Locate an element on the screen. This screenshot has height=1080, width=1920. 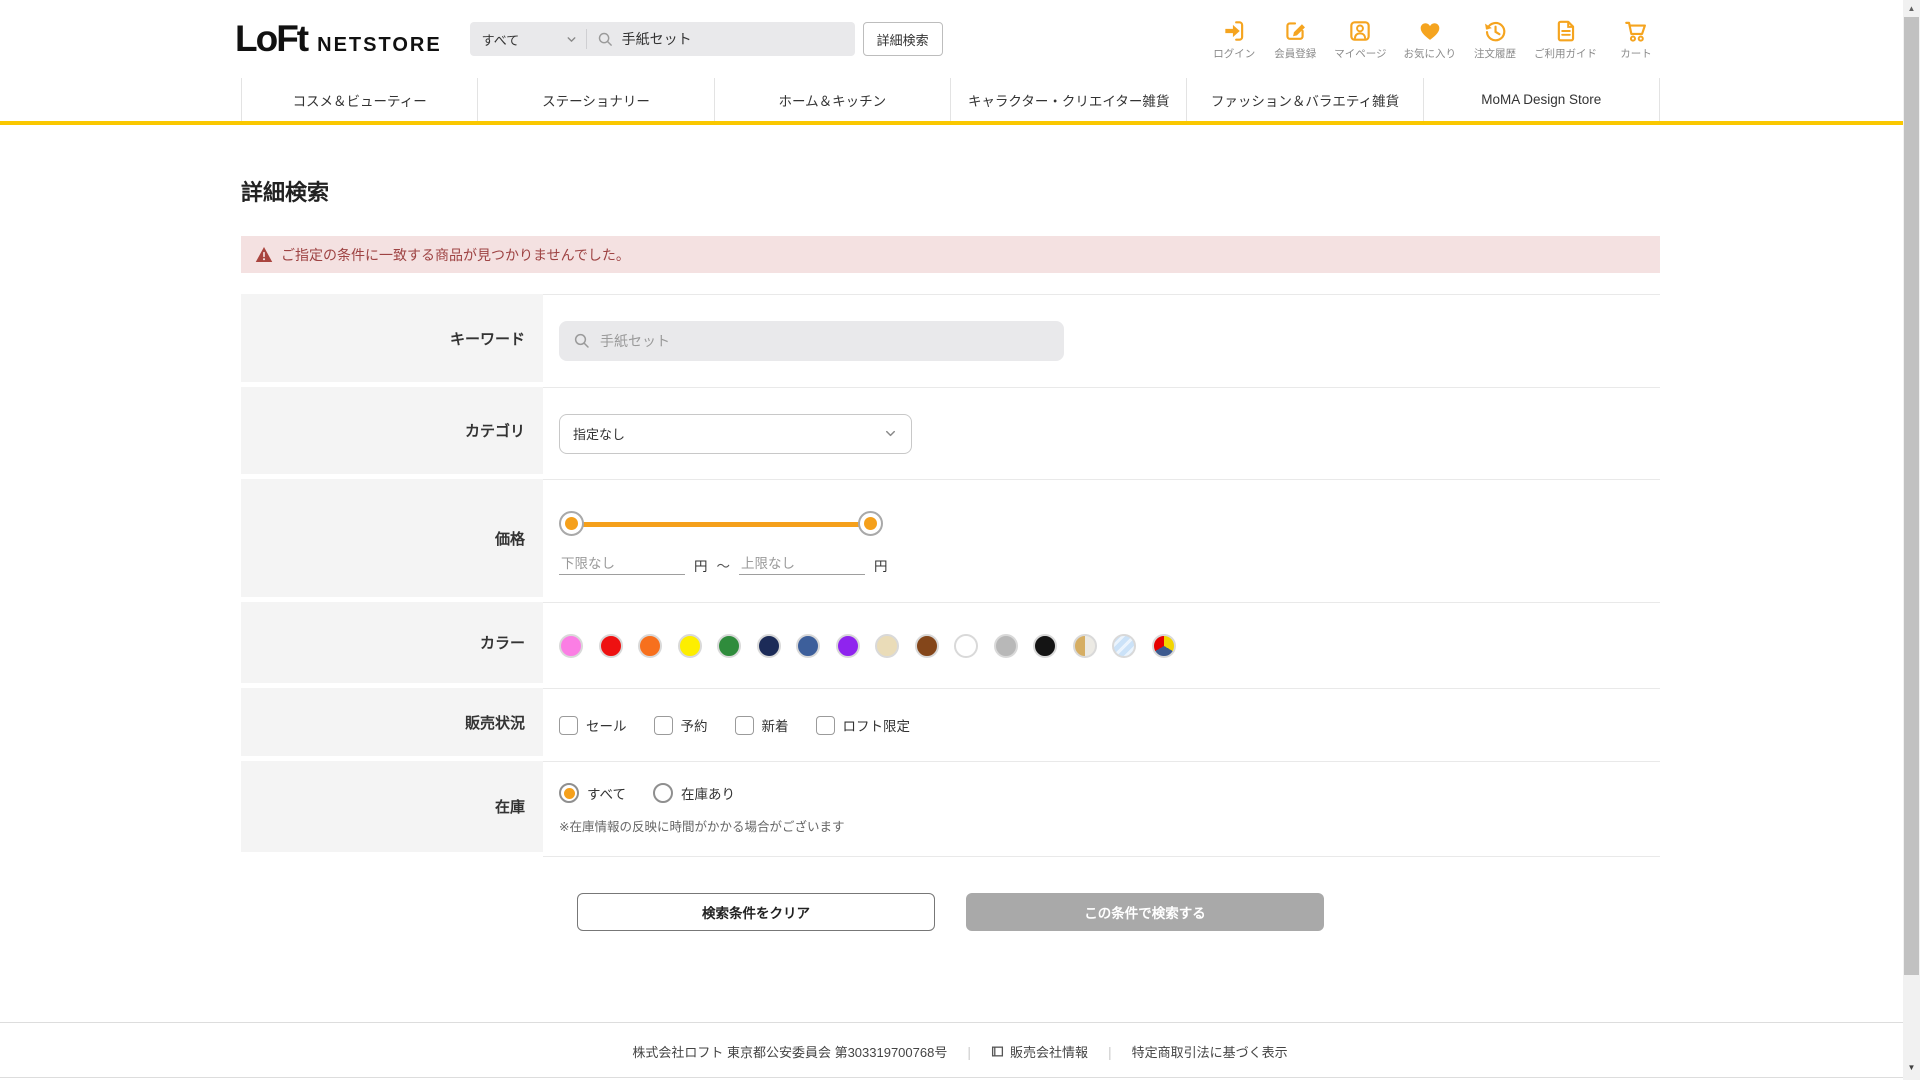
nav-item-label: ホーム＆キッチン is located at coordinates (832, 101).